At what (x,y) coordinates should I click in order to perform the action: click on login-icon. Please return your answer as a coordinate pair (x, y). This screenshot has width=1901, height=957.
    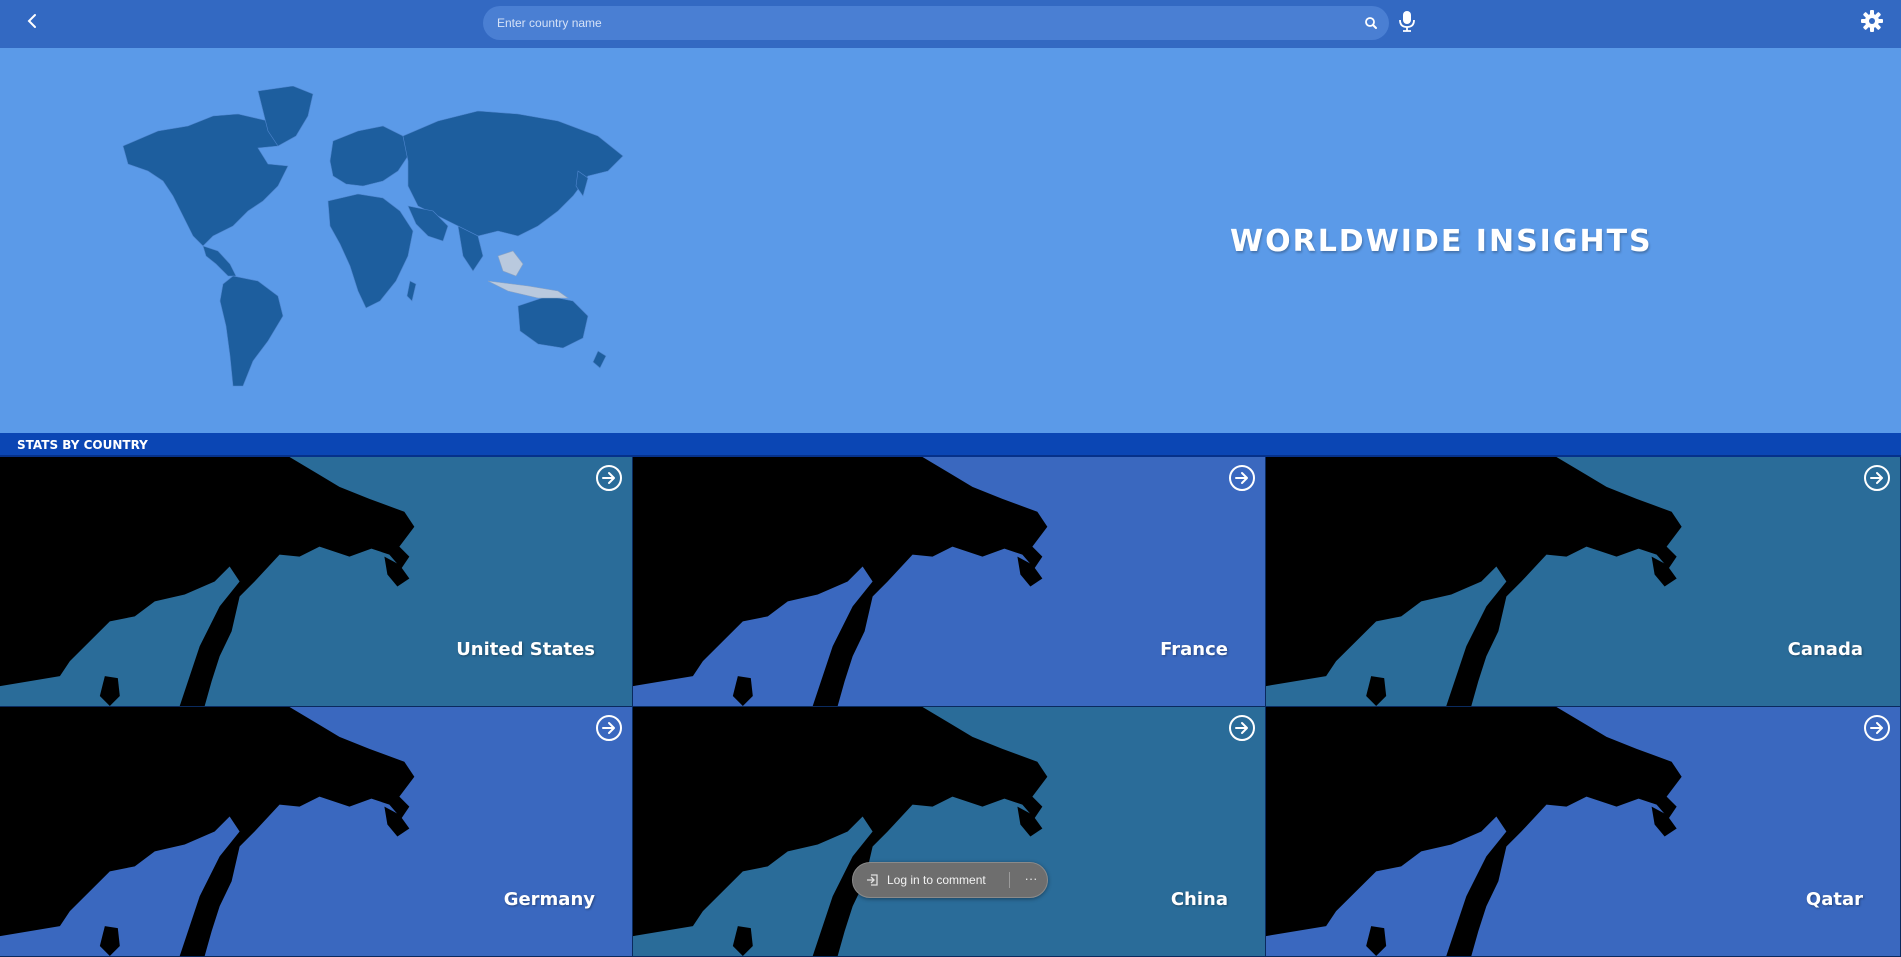
    Looking at the image, I should click on (872, 880).